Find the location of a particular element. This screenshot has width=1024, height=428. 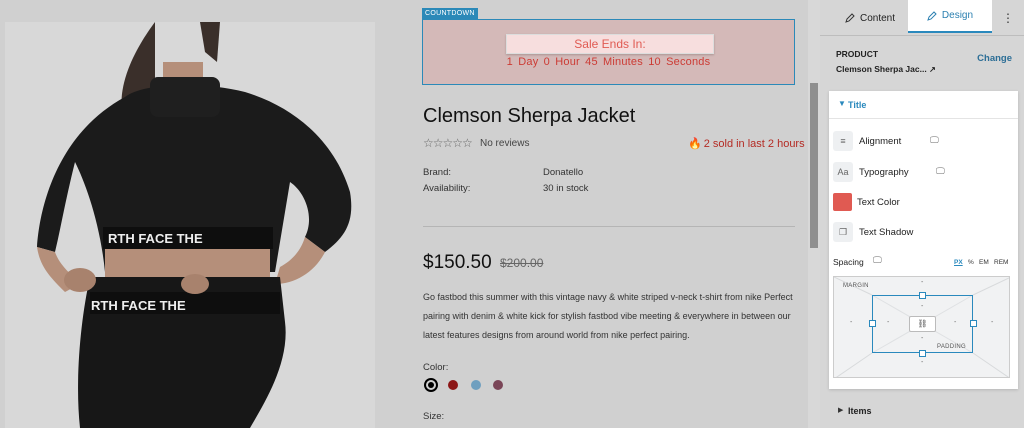

external-link-icon: ↗ is located at coordinates (932, 69).